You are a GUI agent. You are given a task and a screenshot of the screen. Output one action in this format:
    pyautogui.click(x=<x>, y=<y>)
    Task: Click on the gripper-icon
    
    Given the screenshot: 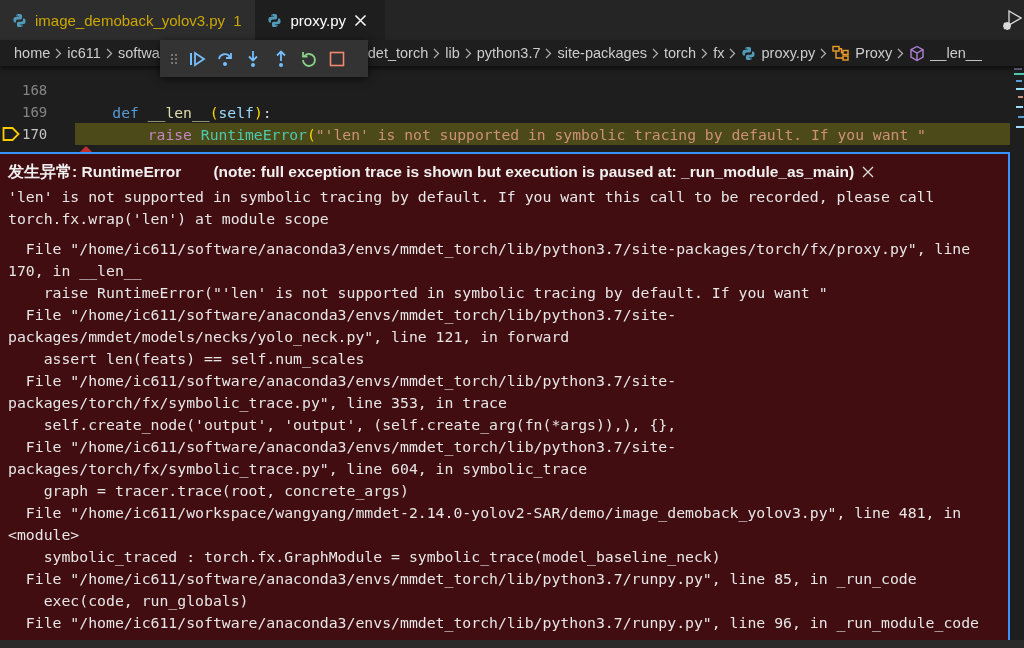 What is the action you would take?
    pyautogui.click(x=173, y=58)
    